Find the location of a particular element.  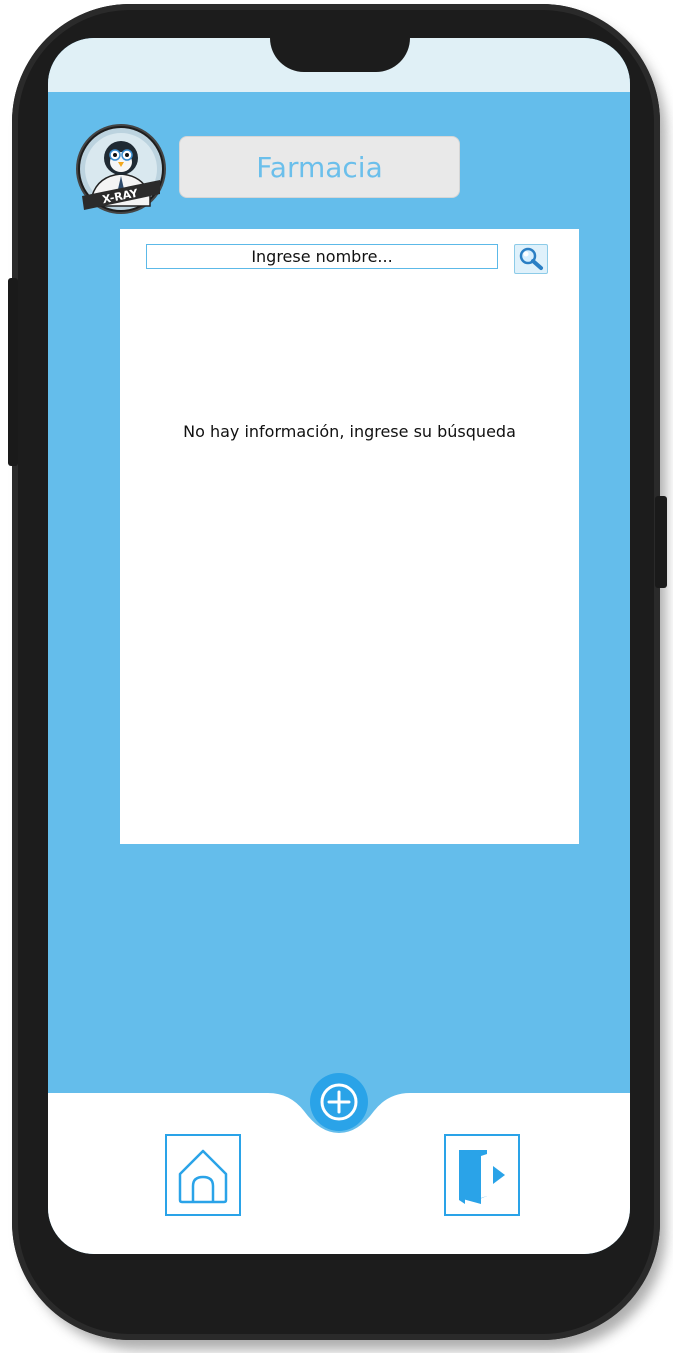

exit-door-icon is located at coordinates (482, 1177).